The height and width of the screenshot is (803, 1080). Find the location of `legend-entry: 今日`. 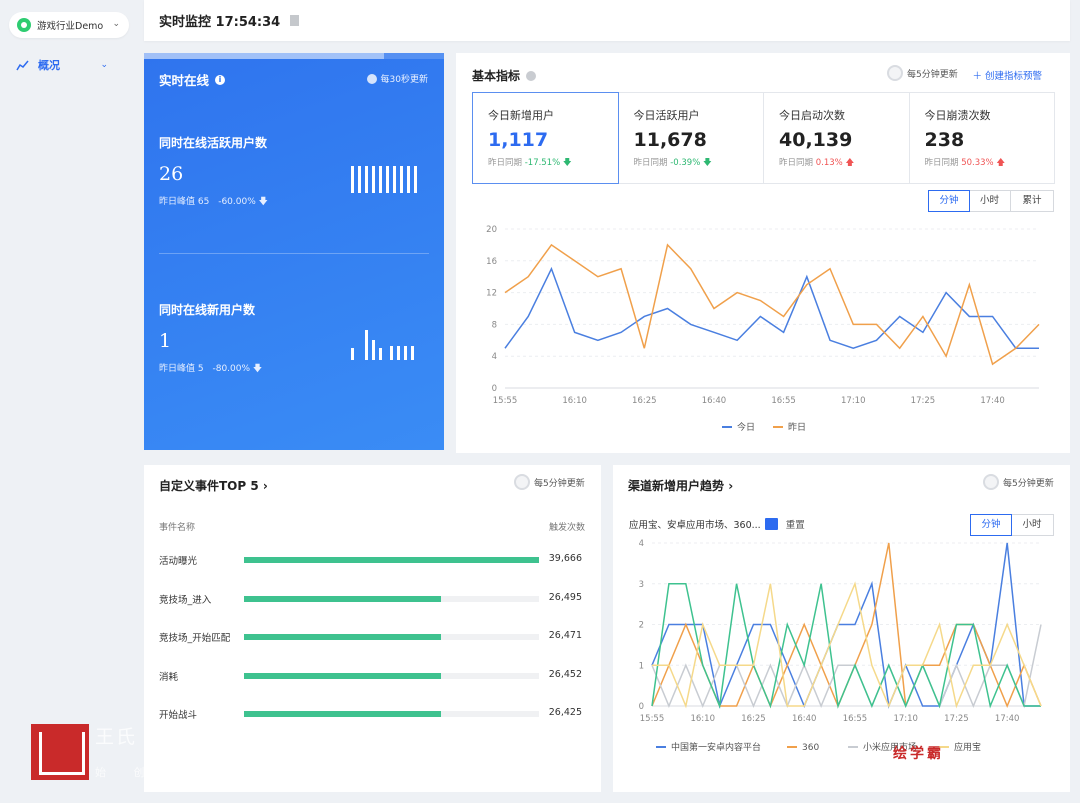

legend-entry: 今日 is located at coordinates (746, 427).